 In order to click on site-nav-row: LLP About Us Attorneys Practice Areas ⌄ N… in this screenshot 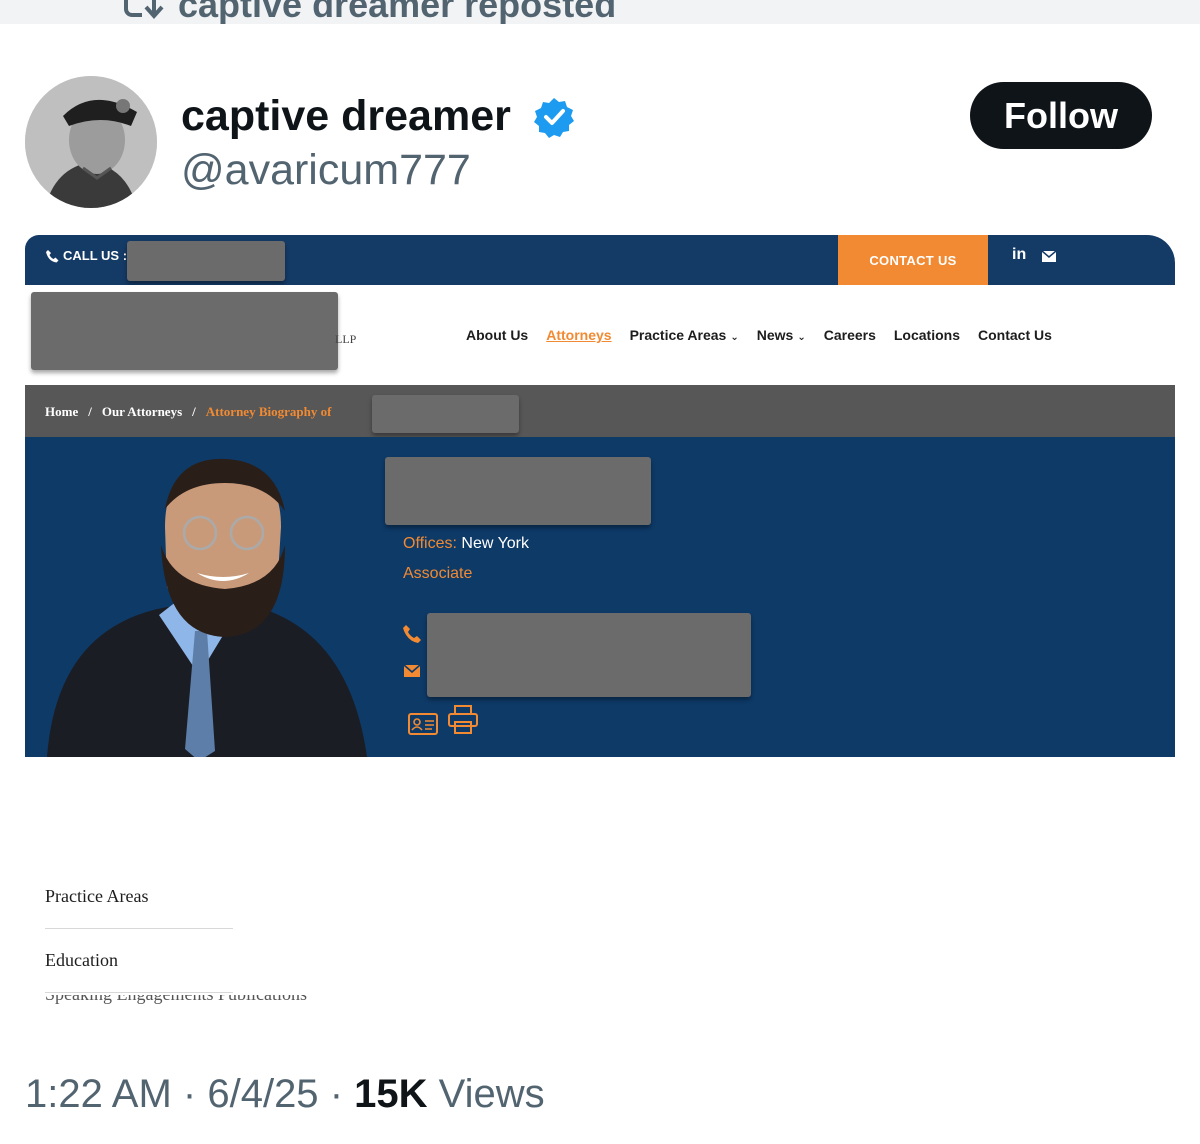, I will do `click(600, 335)`.